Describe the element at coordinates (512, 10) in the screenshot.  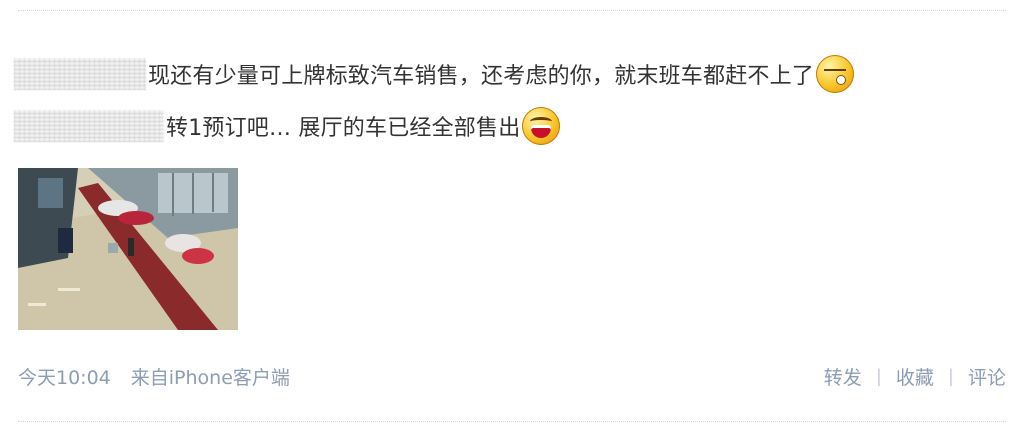
I see `top-divider` at that location.